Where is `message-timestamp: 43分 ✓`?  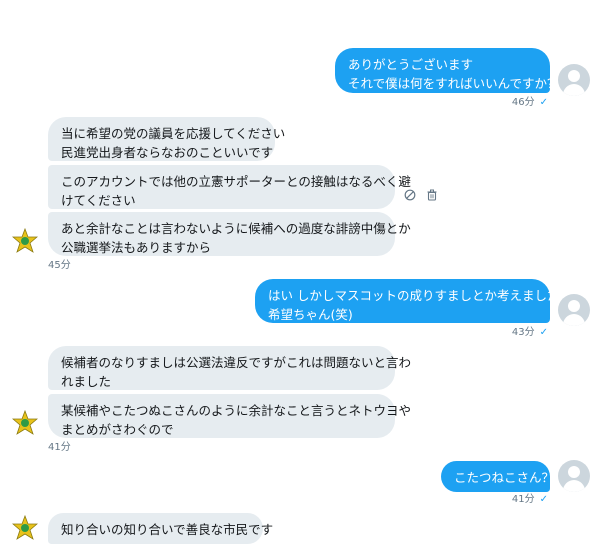 message-timestamp: 43分 ✓ is located at coordinates (529, 332).